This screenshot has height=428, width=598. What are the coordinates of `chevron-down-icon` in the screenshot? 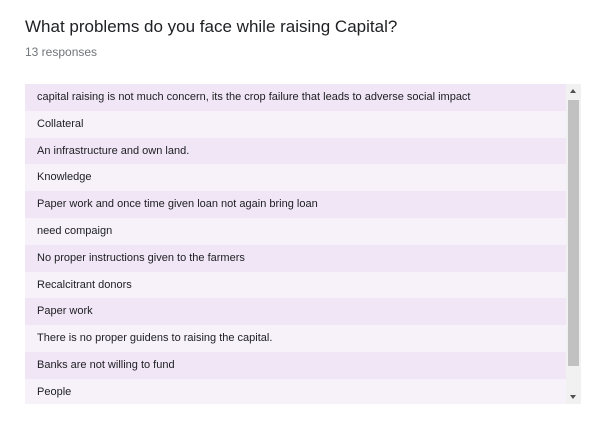 It's located at (573, 397).